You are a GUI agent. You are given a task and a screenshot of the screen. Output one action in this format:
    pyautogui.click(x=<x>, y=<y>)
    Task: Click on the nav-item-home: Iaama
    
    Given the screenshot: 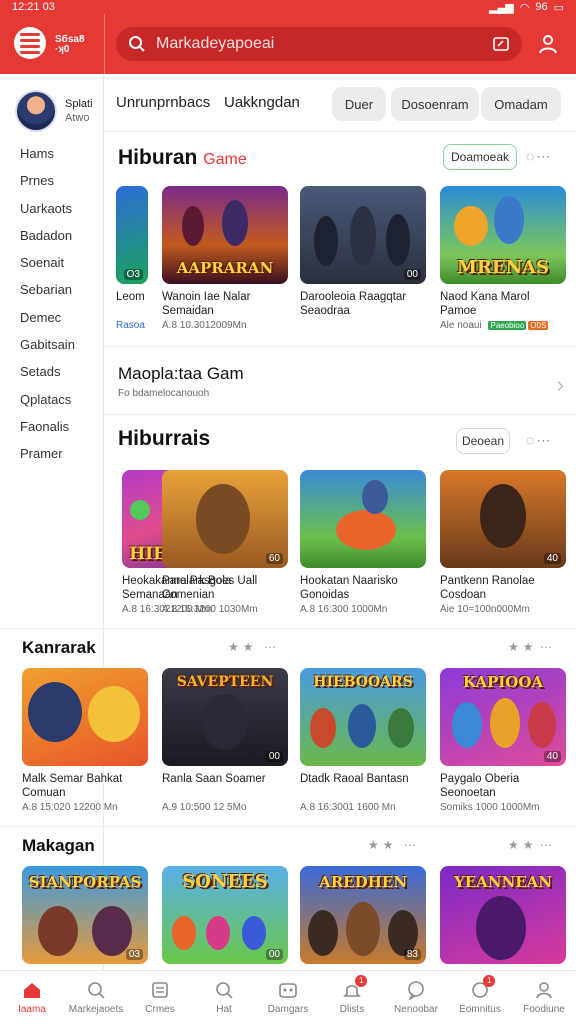 What is the action you would take?
    pyautogui.click(x=32, y=997)
    